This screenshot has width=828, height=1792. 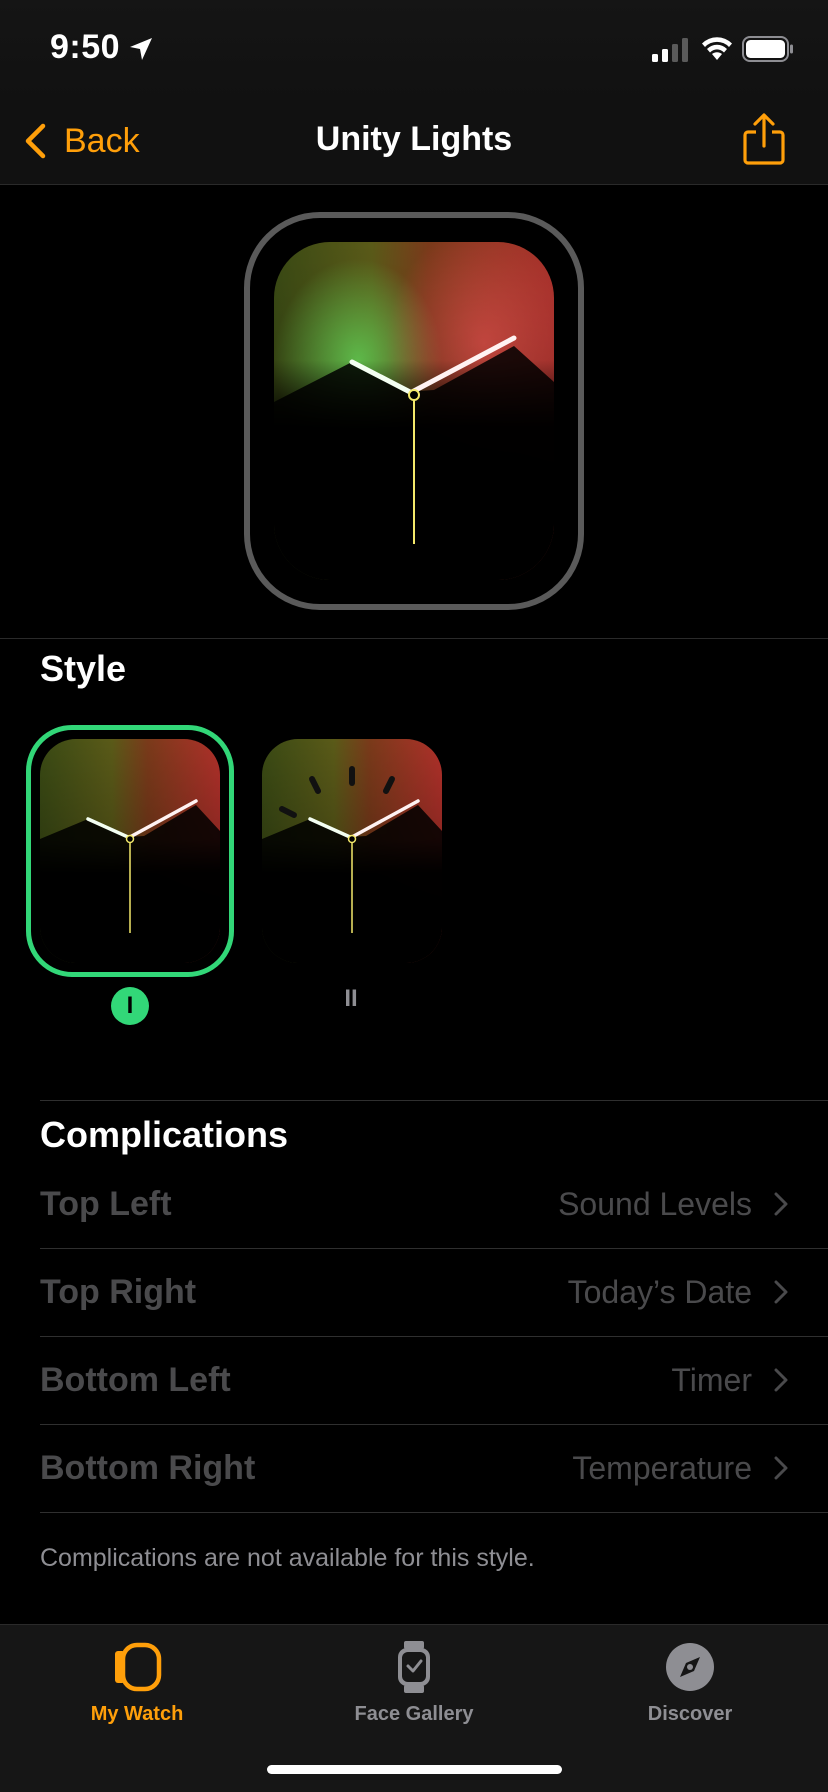 I want to click on status-bar: 9:50, so click(x=414, y=50).